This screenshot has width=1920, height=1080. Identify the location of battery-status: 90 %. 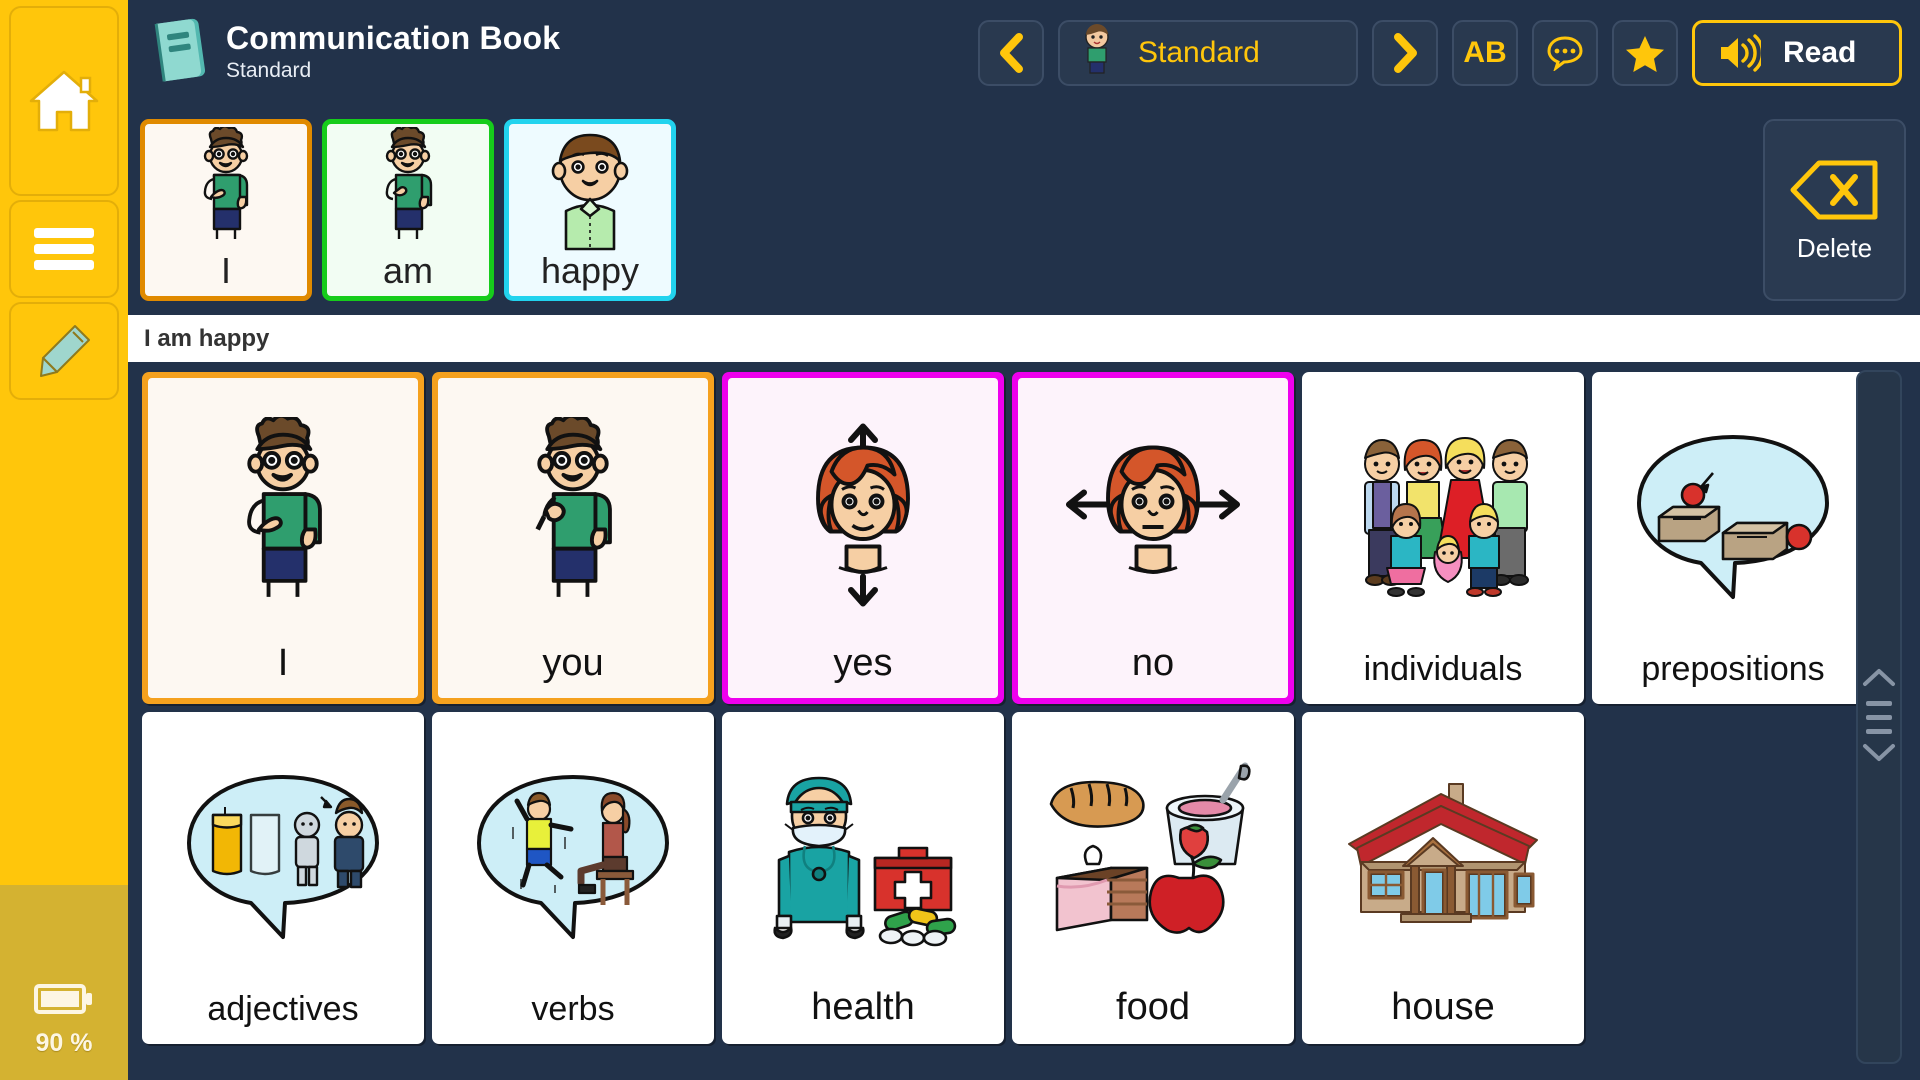
(64, 982).